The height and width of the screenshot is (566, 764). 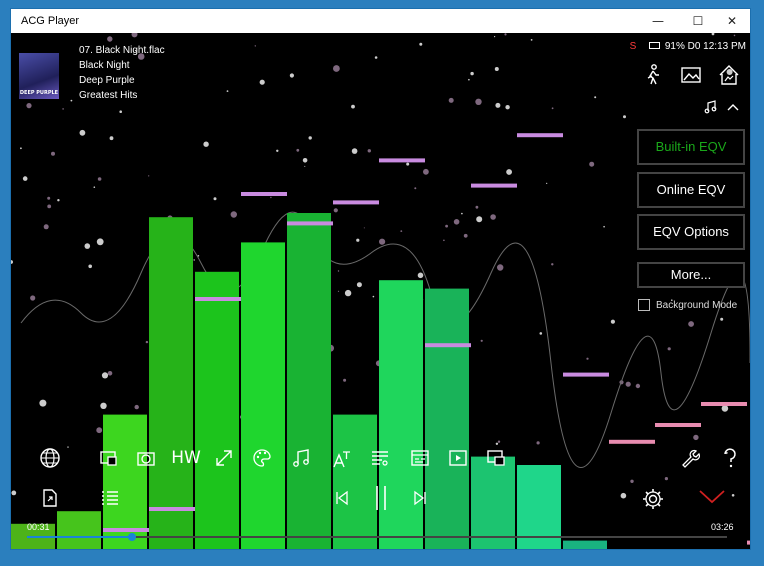 I want to click on wrench-icon, so click(x=690, y=458).